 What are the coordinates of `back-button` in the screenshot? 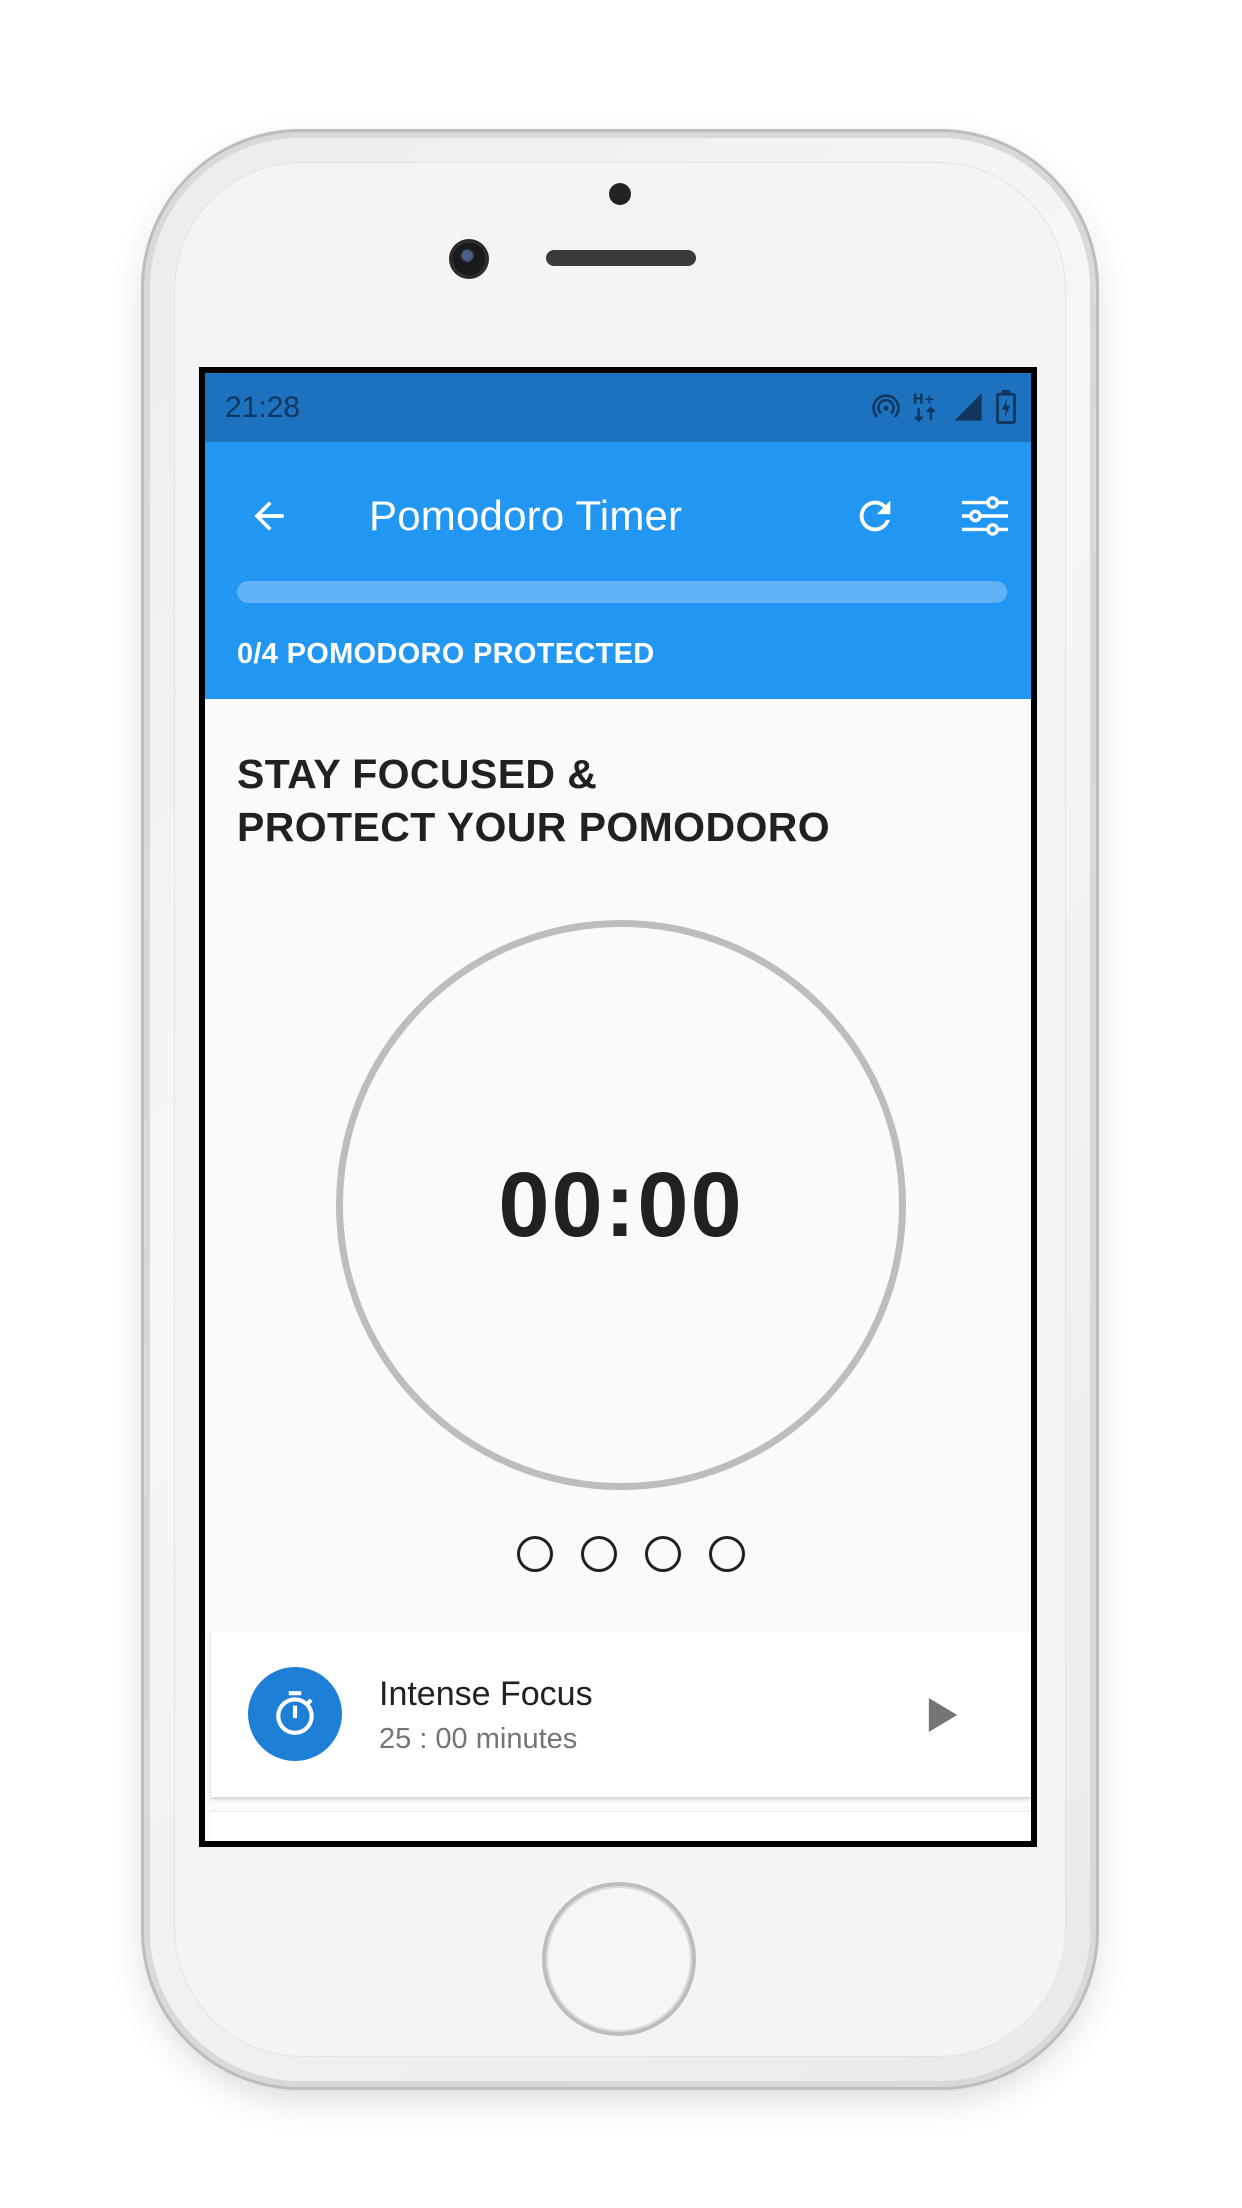 It's located at (269, 516).